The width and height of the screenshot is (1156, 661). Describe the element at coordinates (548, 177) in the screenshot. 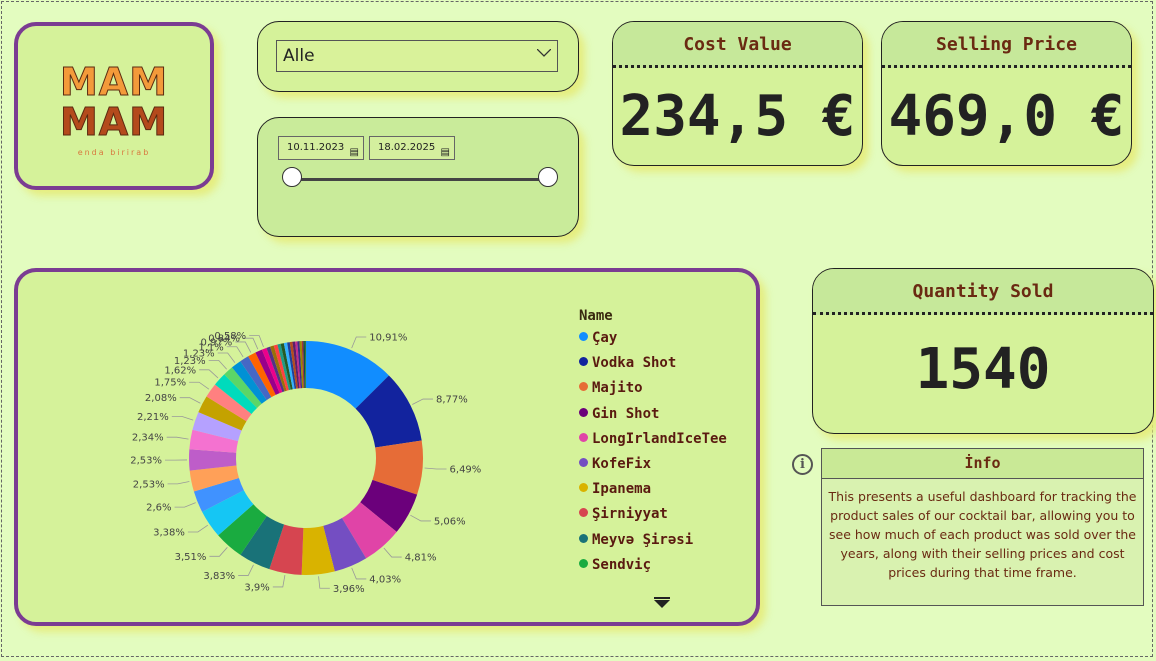

I see `date-slider-end-handle` at that location.